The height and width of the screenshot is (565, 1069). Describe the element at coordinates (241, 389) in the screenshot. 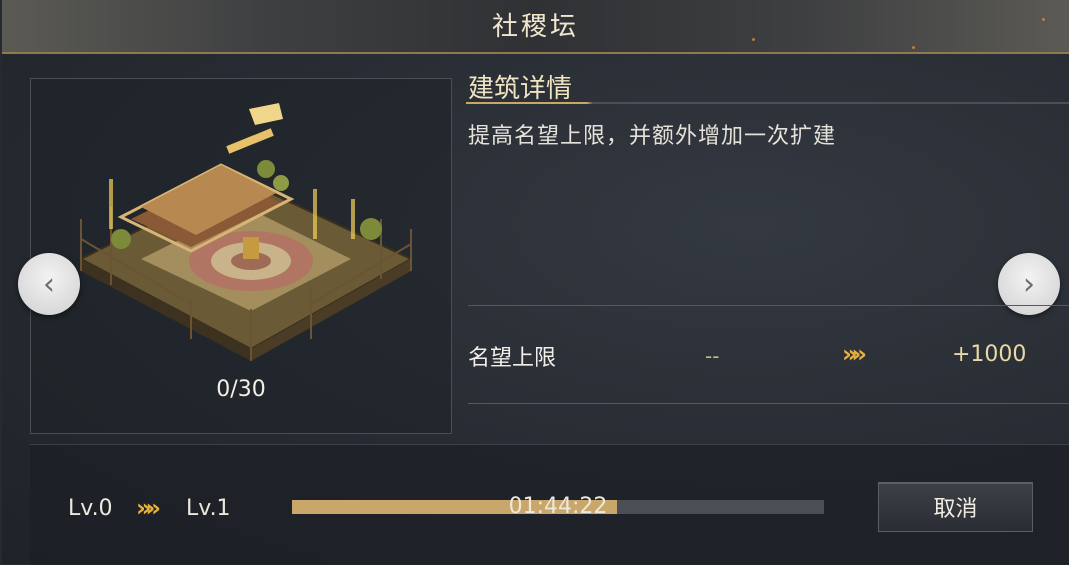

I see `construction-progress-count: 0/30` at that location.